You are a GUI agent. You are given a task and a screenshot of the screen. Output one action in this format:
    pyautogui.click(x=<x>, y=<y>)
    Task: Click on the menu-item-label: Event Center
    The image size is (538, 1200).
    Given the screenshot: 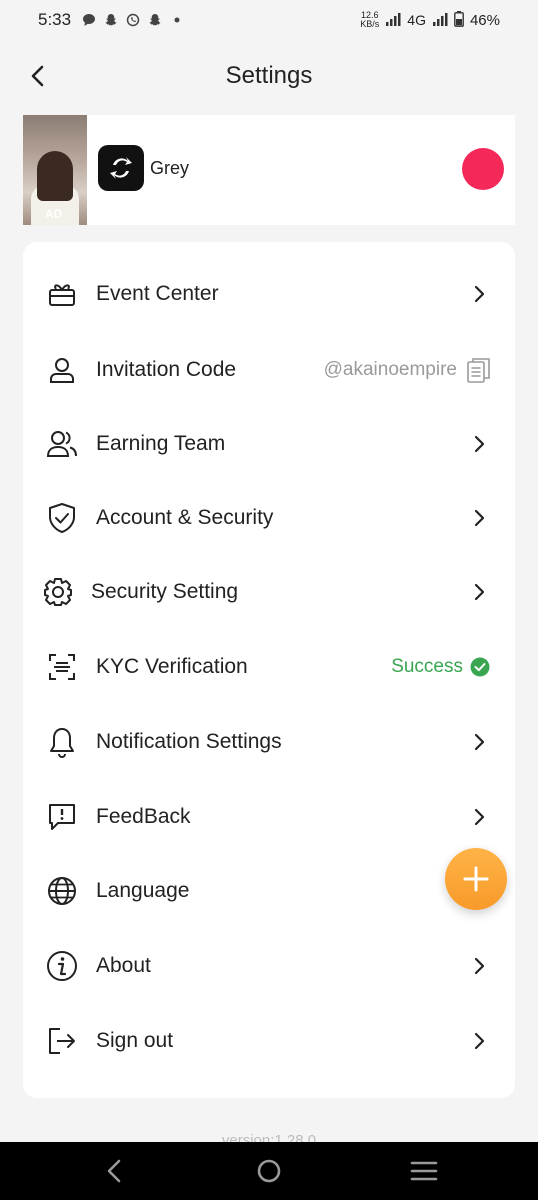 What is the action you would take?
    pyautogui.click(x=157, y=293)
    